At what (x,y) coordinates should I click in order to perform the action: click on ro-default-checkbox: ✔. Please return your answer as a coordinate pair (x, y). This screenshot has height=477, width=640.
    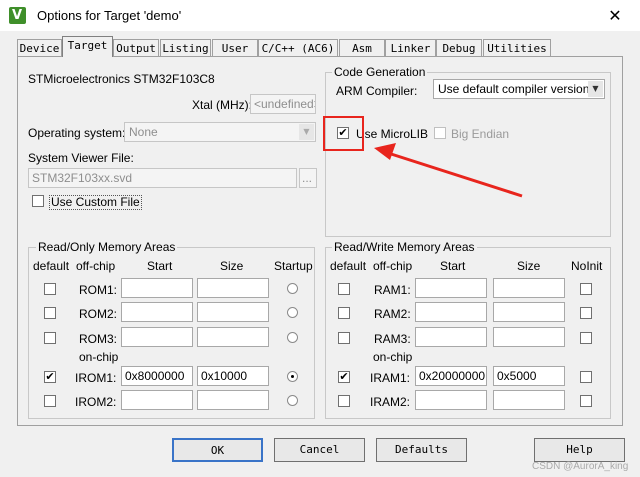
    Looking at the image, I should click on (50, 377).